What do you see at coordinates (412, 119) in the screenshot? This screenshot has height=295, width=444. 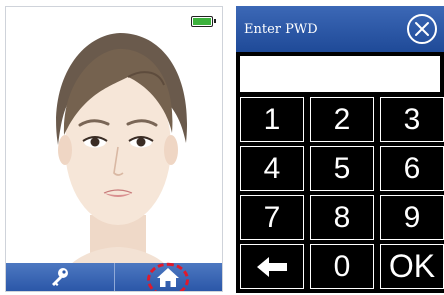 I see `key-3: 3` at bounding box center [412, 119].